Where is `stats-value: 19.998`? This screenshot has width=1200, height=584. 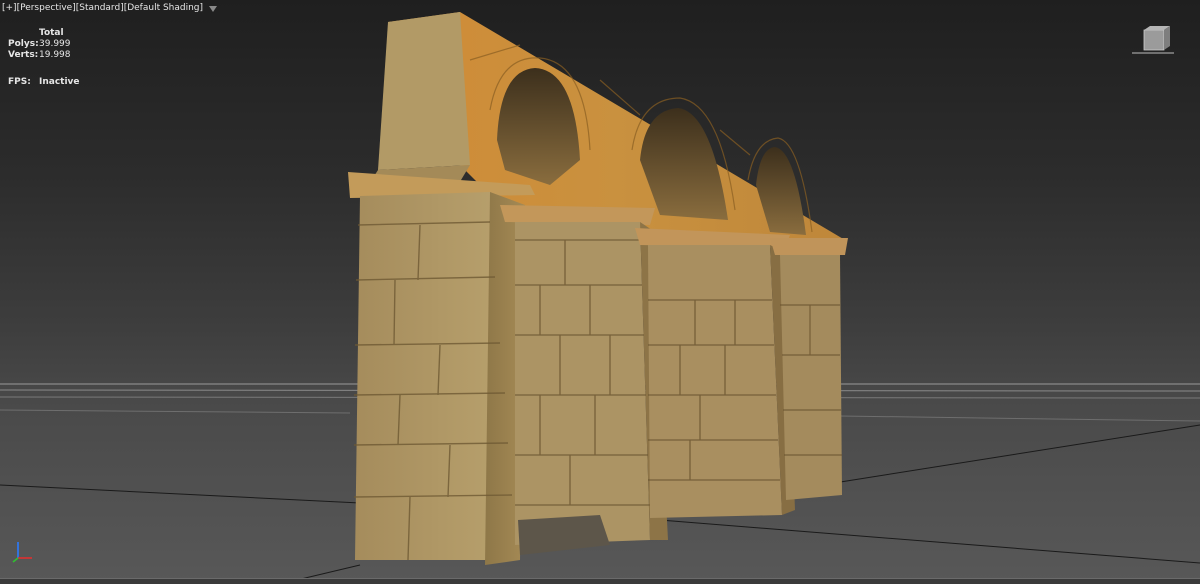 stats-value: 19.998 is located at coordinates (55, 55).